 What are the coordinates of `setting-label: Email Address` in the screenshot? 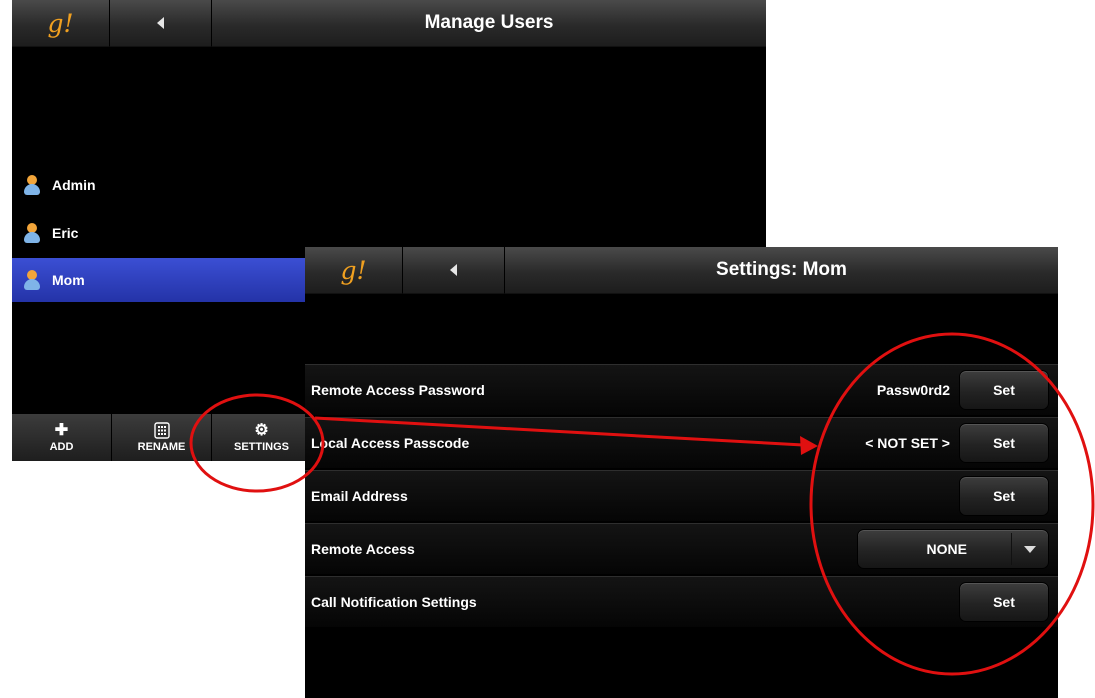 It's located at (359, 496).